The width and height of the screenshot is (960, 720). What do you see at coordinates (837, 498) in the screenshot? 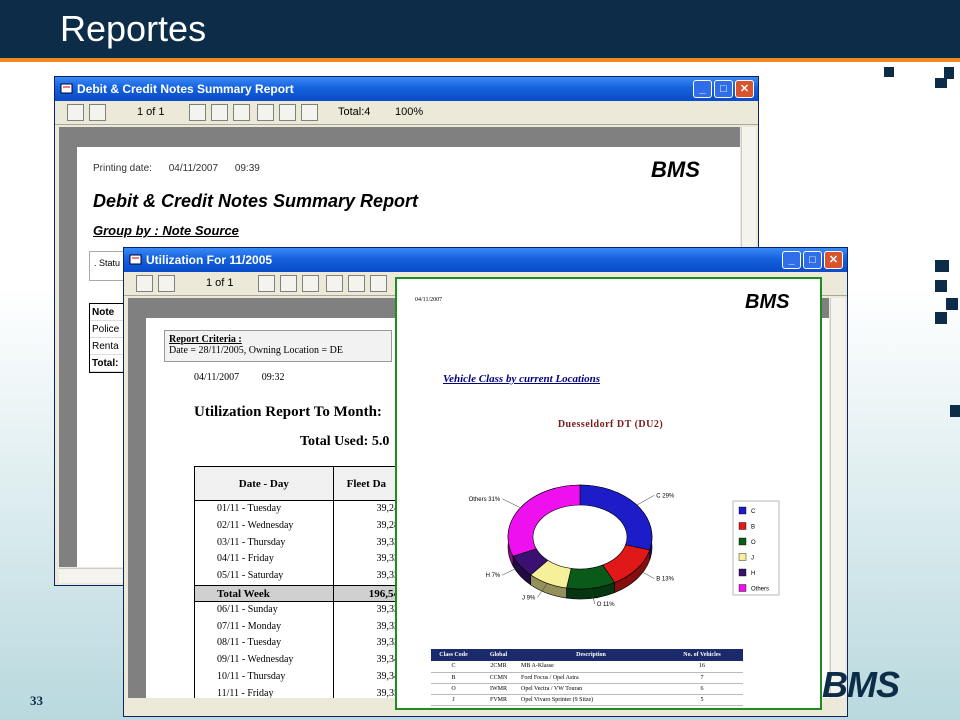
I see `vertical-scrollbar` at bounding box center [837, 498].